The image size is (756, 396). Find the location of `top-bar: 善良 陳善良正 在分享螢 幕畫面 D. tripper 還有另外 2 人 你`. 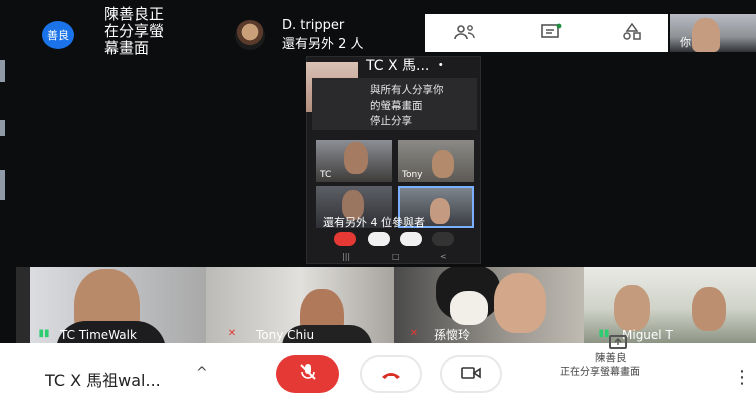

top-bar: 善良 陳善良正 在分享螢 幕畫面 D. tripper 還有另外 2 人 你 is located at coordinates (378, 28).